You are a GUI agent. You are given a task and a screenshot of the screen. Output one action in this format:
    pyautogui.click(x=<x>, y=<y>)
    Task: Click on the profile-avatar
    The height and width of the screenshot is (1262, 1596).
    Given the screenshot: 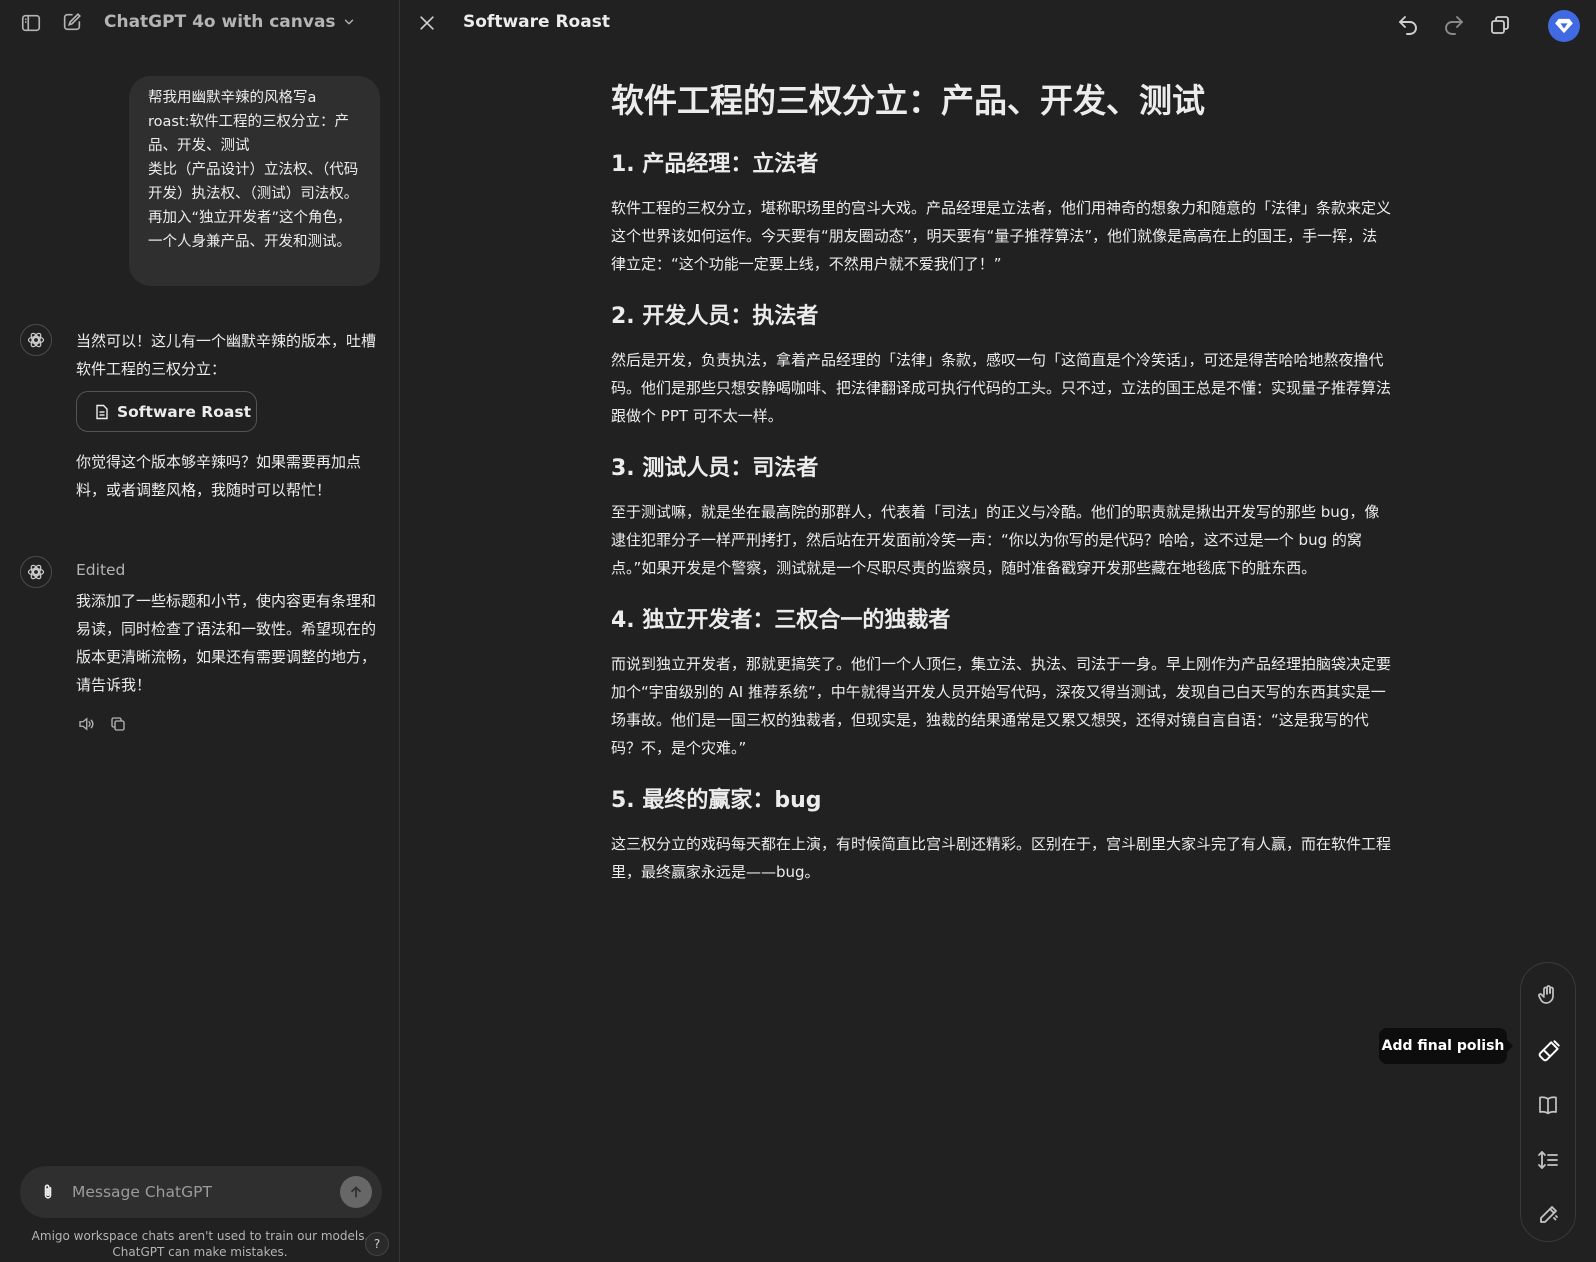 What is the action you would take?
    pyautogui.click(x=1564, y=26)
    